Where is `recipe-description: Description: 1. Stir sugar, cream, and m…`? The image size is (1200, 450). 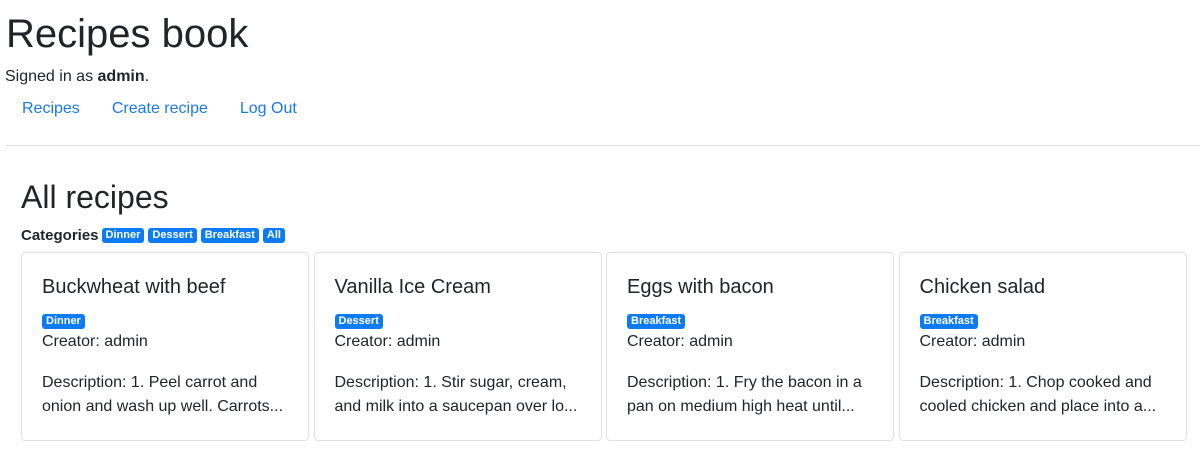 recipe-description: Description: 1. Stir sugar, cream, and m… is located at coordinates (456, 394).